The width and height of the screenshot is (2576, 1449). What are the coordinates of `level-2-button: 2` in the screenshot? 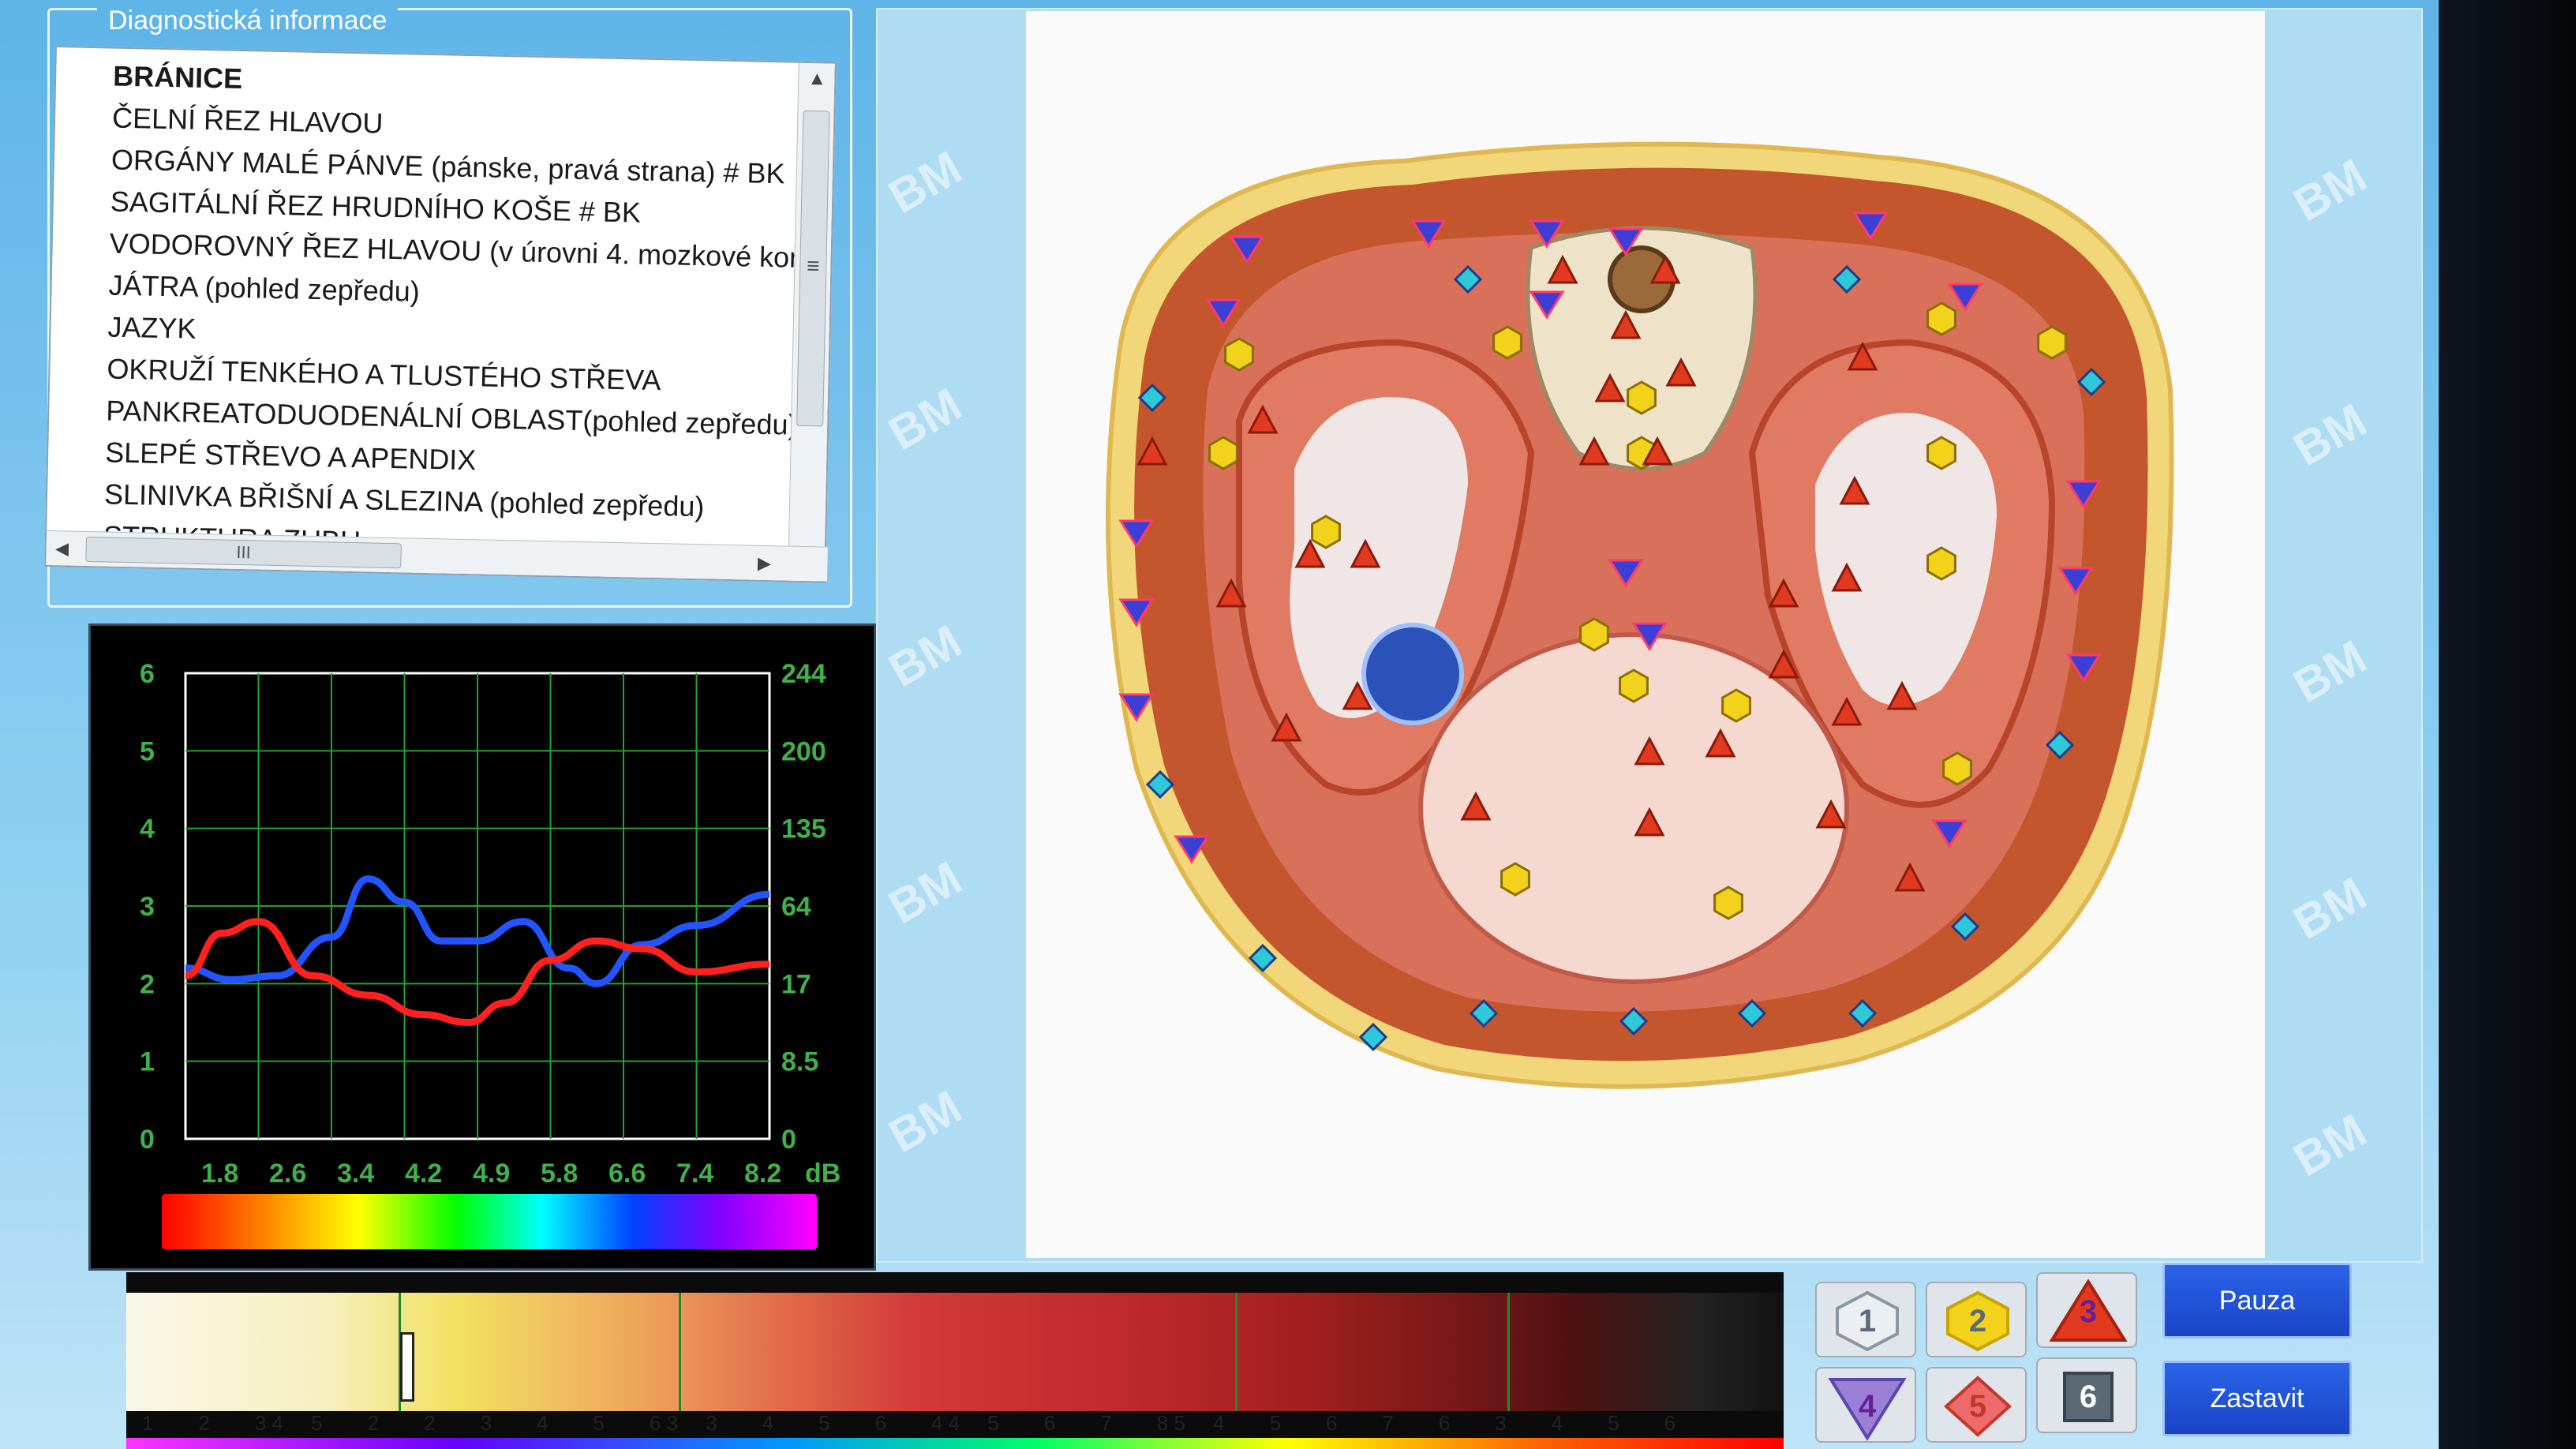 It's located at (1976, 1319).